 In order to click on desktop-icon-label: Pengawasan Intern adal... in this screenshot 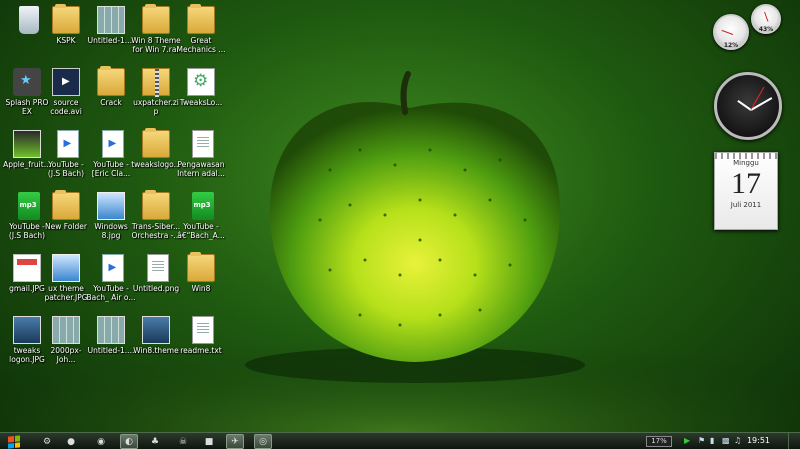, I will do `click(201, 169)`.